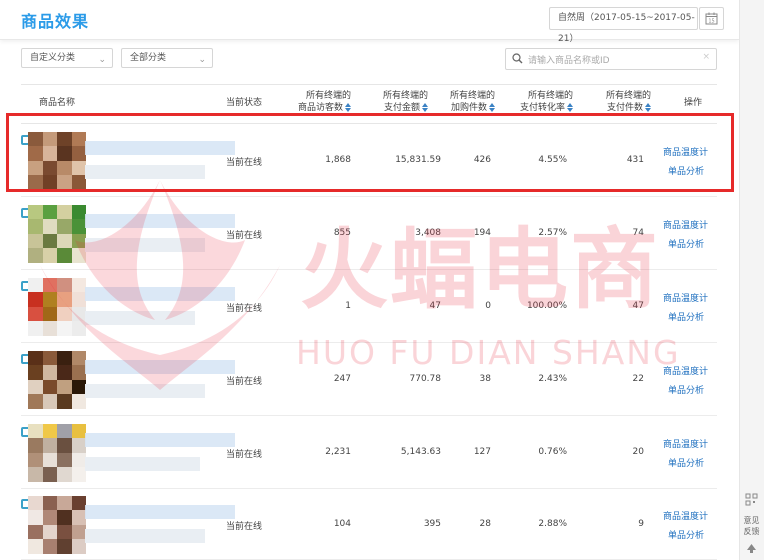 The image size is (764, 560). What do you see at coordinates (342, 523) in the screenshot?
I see `cell-visitors: 104` at bounding box center [342, 523].